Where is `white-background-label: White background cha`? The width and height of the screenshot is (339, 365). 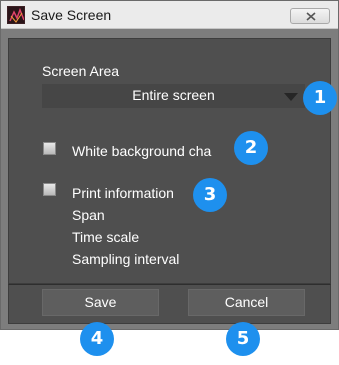
white-background-label: White background cha is located at coordinates (142, 151).